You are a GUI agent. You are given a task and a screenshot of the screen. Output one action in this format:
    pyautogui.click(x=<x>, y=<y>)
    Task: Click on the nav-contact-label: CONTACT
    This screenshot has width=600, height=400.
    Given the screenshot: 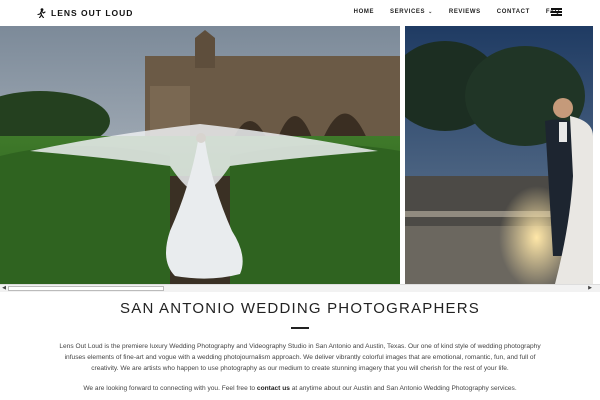 What is the action you would take?
    pyautogui.click(x=513, y=12)
    